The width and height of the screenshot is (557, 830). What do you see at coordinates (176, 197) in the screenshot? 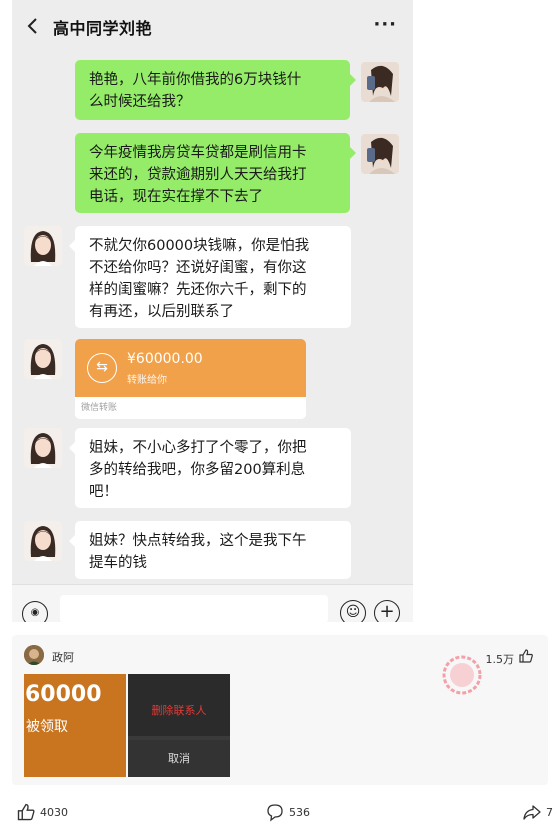
I see `message-line: 电话，现在实在撑不下去了` at bounding box center [176, 197].